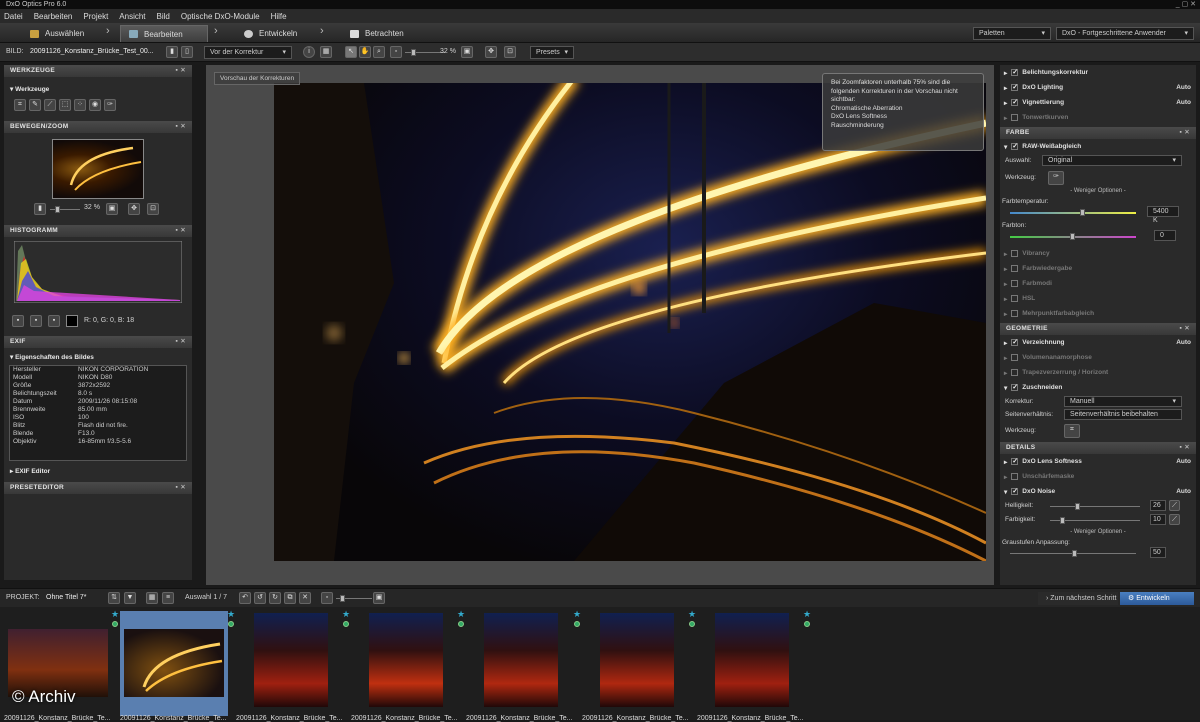 The height and width of the screenshot is (722, 1200). I want to click on shadow-clip-icon: ▪, so click(36, 321).